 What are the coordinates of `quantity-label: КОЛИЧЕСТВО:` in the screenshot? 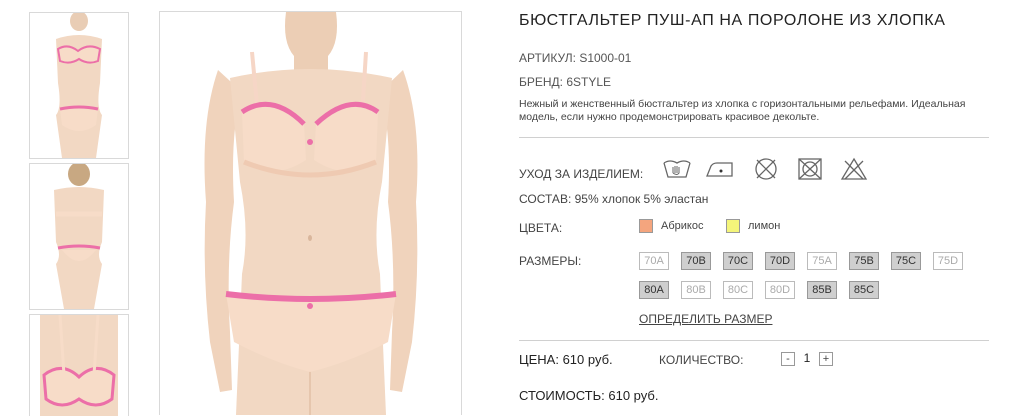 It's located at (701, 360).